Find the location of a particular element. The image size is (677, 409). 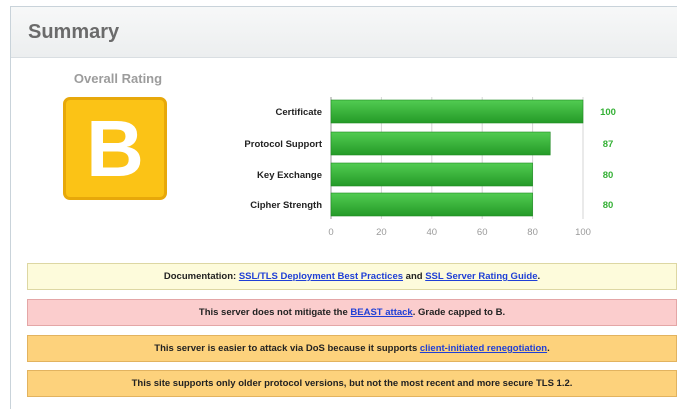

notice-text: Documentation: is located at coordinates (201, 276).